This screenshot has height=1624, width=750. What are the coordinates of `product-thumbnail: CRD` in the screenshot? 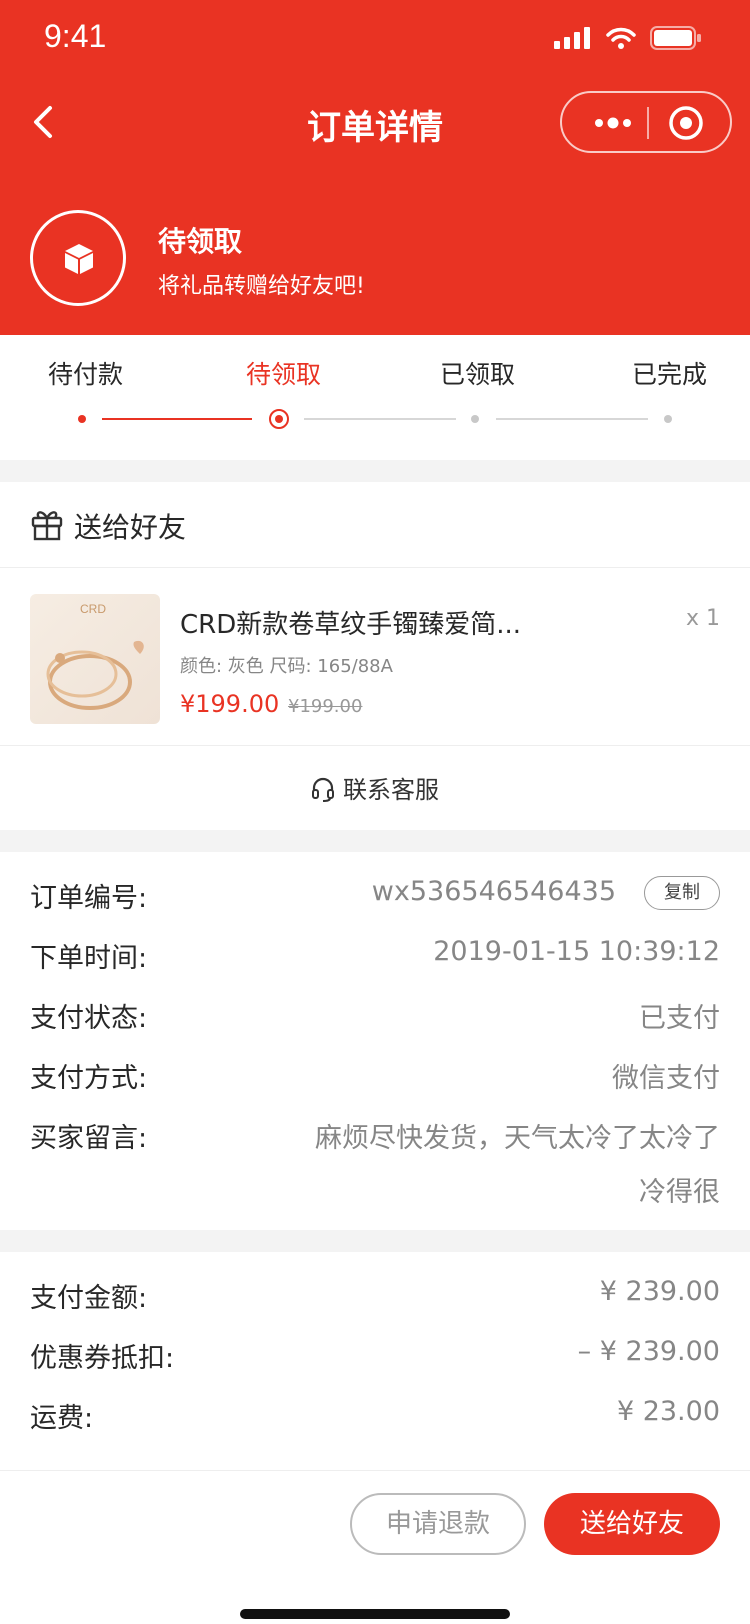 It's located at (95, 659).